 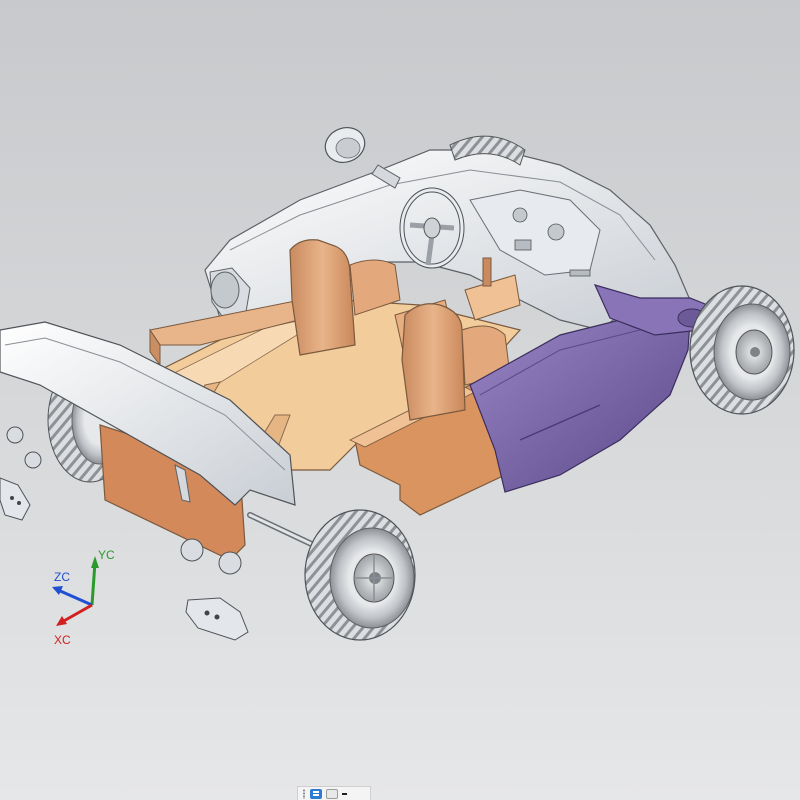 What do you see at coordinates (15, 499) in the screenshot?
I see `lamp-housing-left` at bounding box center [15, 499].